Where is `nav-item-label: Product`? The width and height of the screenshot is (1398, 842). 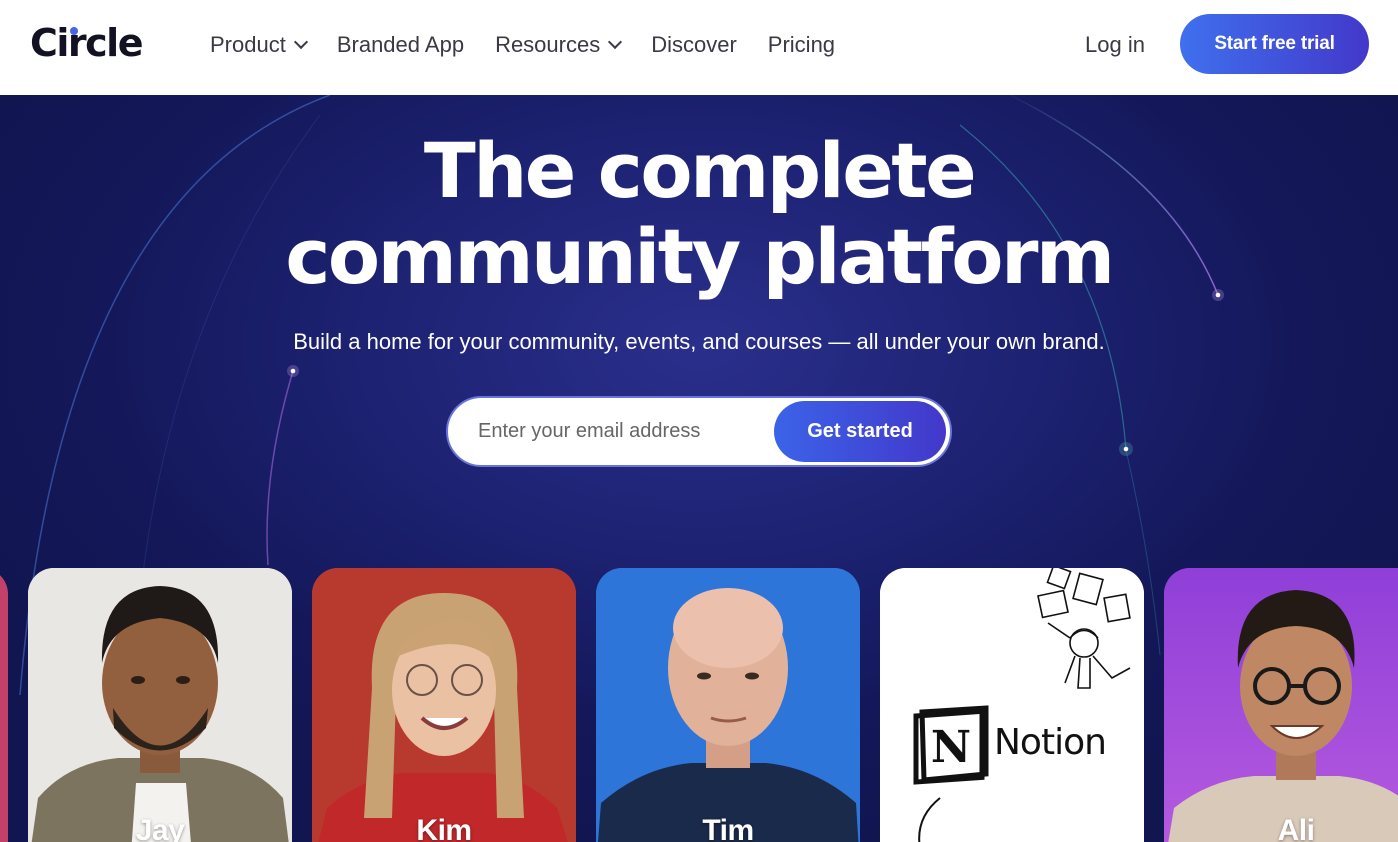
nav-item-label: Product is located at coordinates (248, 44).